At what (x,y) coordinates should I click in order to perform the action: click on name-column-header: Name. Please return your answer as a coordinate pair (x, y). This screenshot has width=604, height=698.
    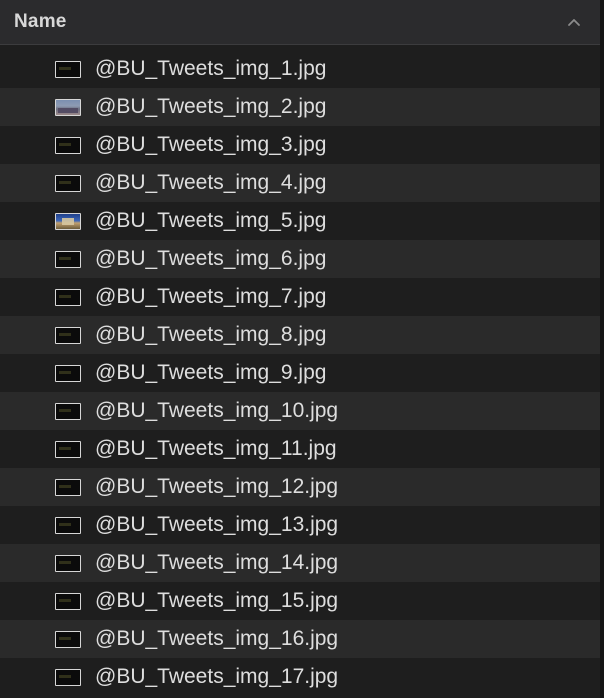
    Looking at the image, I should click on (300, 22).